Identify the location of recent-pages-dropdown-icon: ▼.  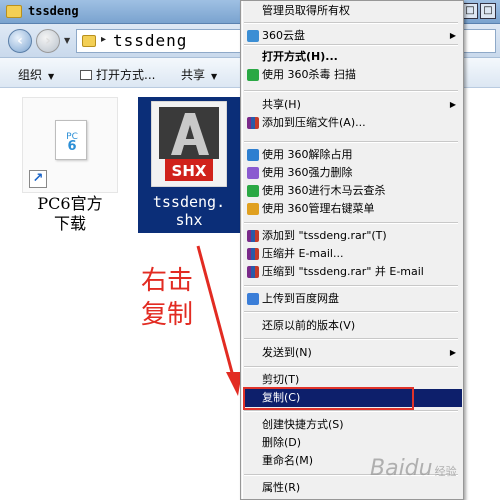
(67, 40).